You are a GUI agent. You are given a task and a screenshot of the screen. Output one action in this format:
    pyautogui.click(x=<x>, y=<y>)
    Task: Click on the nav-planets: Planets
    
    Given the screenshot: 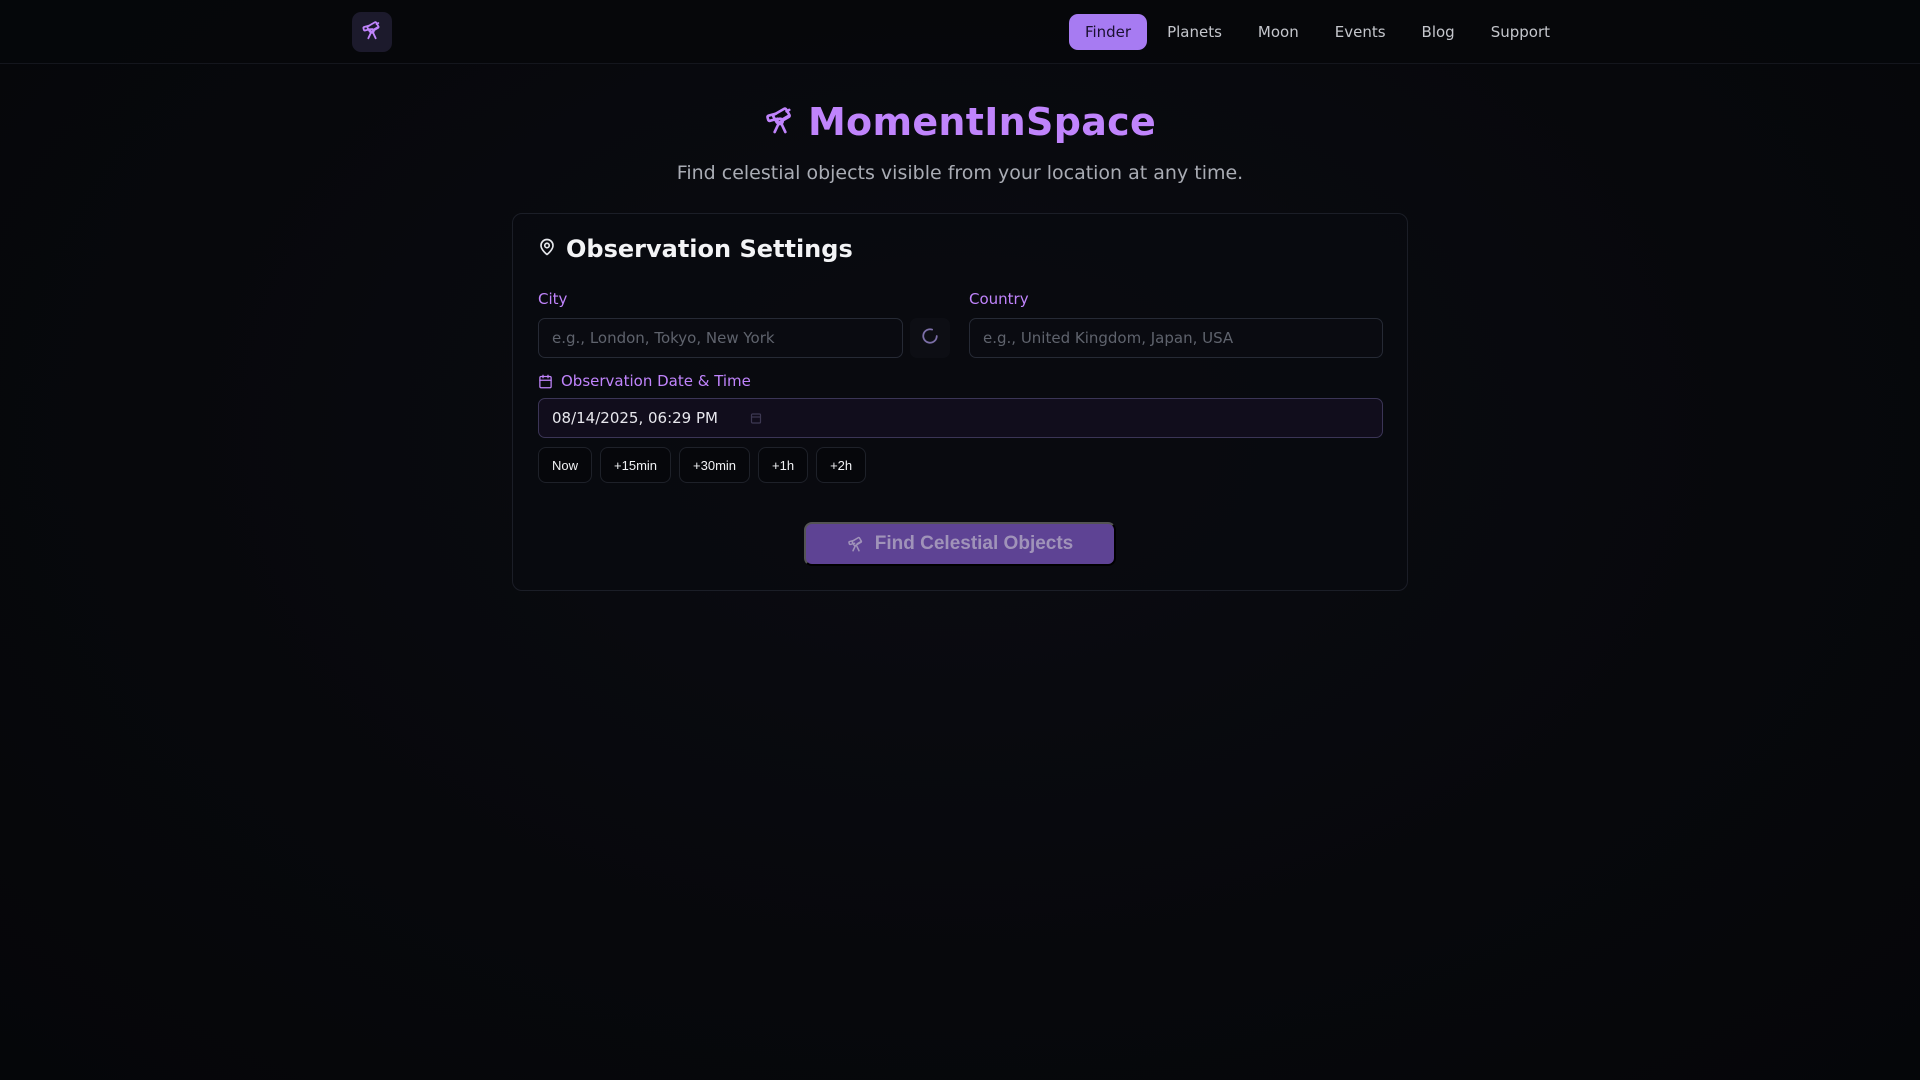 What is the action you would take?
    pyautogui.click(x=1194, y=32)
    